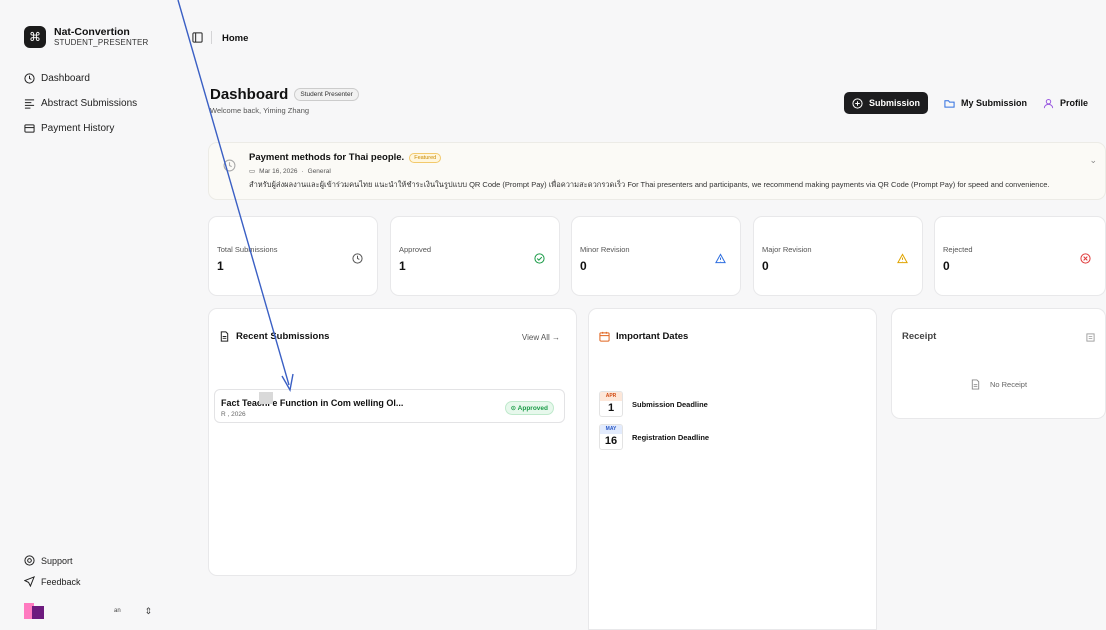  Describe the element at coordinates (653, 404) in the screenshot. I see `date-item-submission-deadline: APR 1 Submission Deadline` at that location.